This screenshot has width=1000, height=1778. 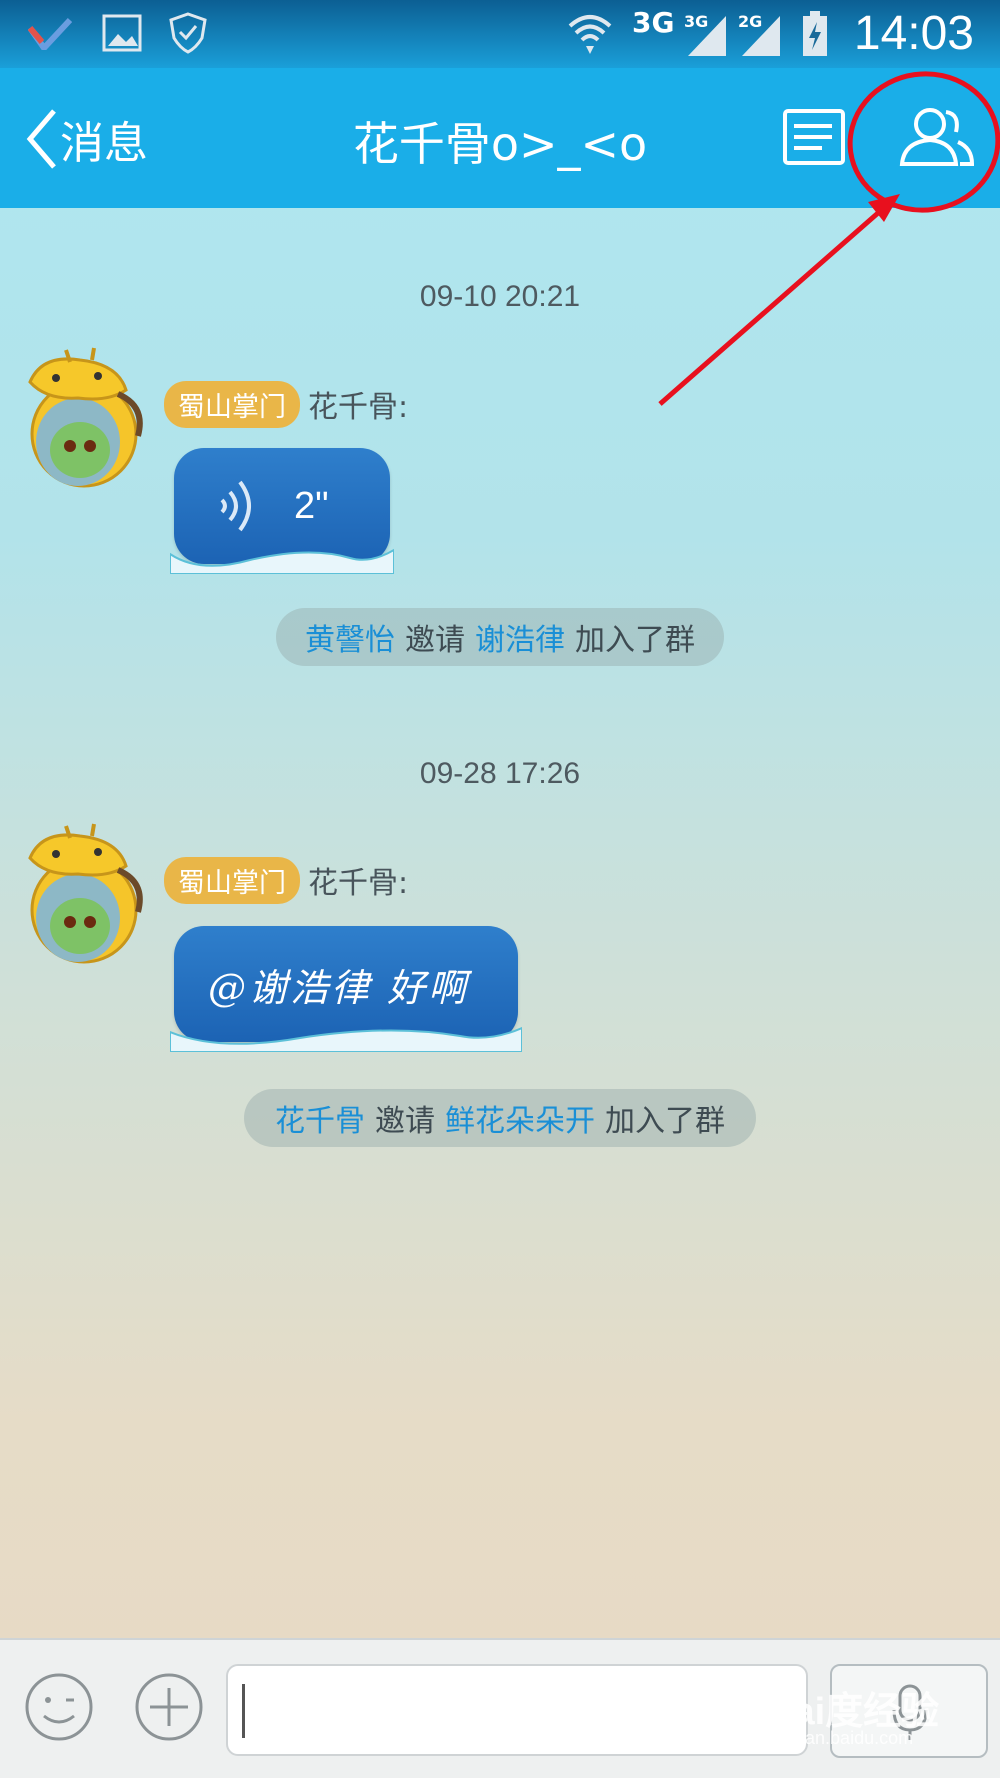 What do you see at coordinates (311, 505) in the screenshot?
I see `voice-duration: 2"` at bounding box center [311, 505].